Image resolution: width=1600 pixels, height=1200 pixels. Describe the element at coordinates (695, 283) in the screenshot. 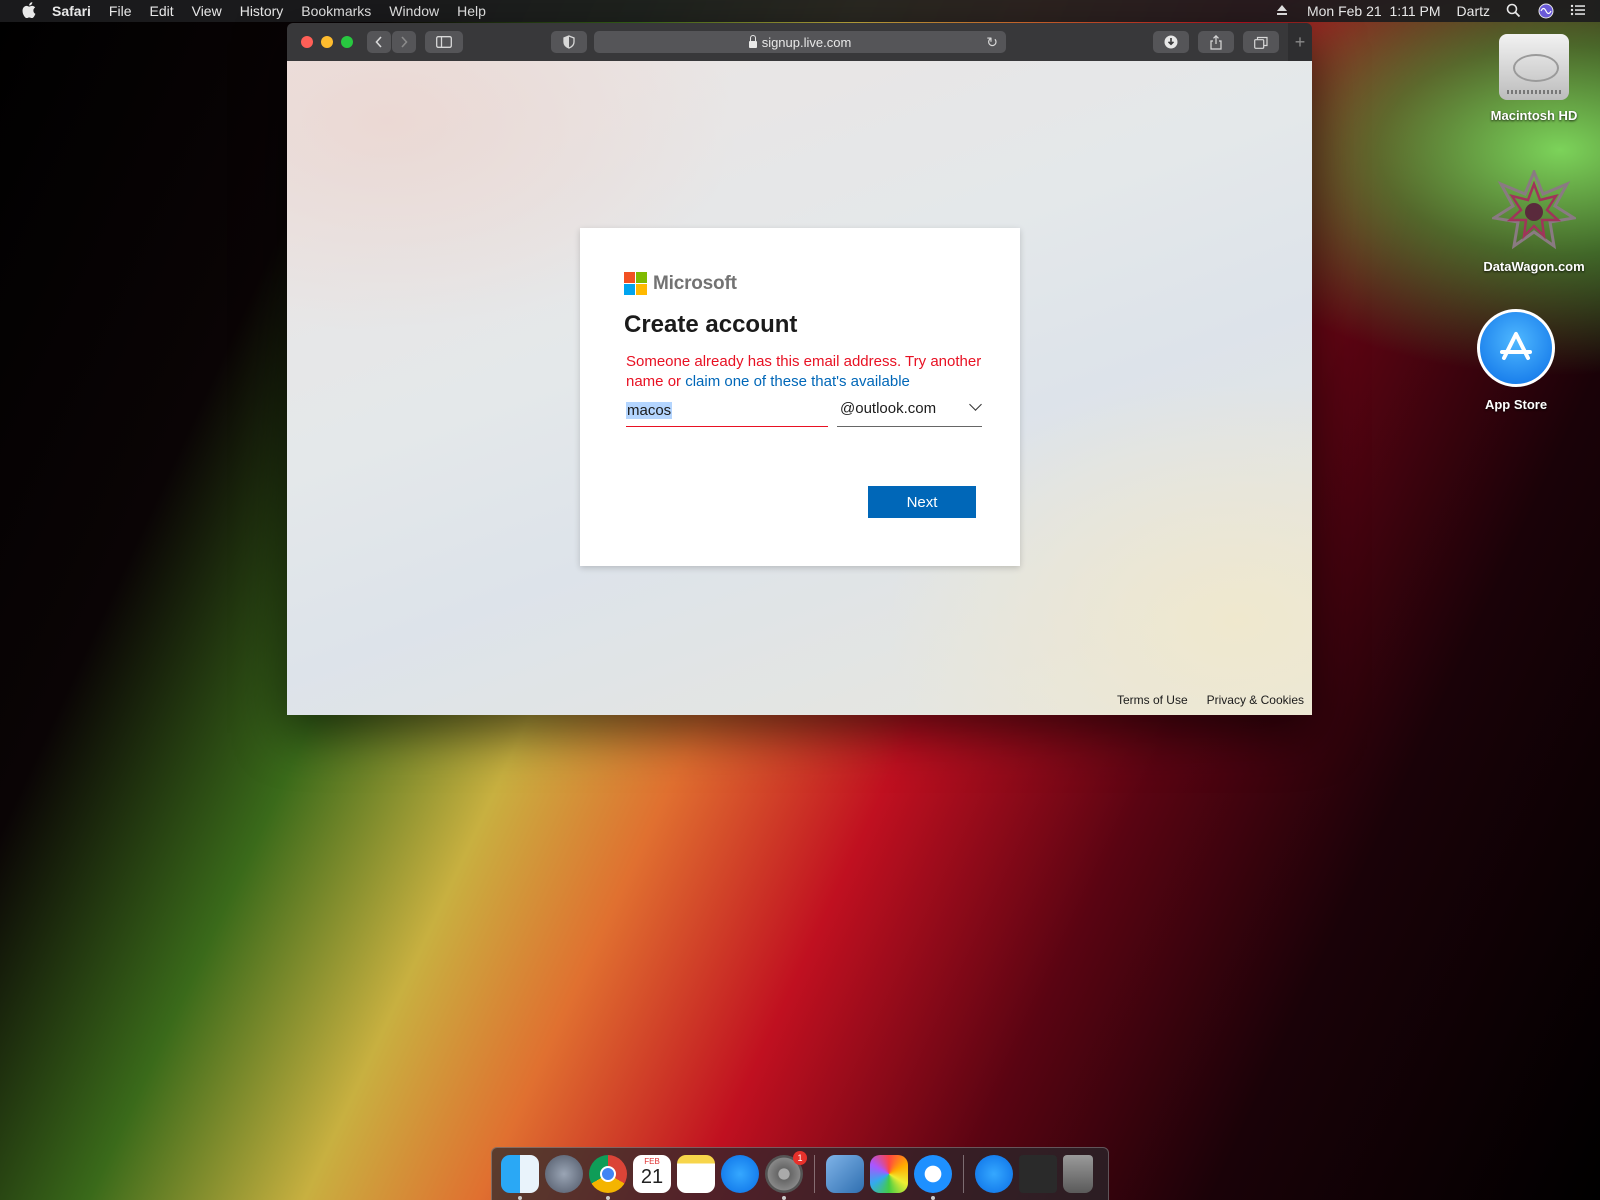

I see `brand-name: Microsoft` at that location.